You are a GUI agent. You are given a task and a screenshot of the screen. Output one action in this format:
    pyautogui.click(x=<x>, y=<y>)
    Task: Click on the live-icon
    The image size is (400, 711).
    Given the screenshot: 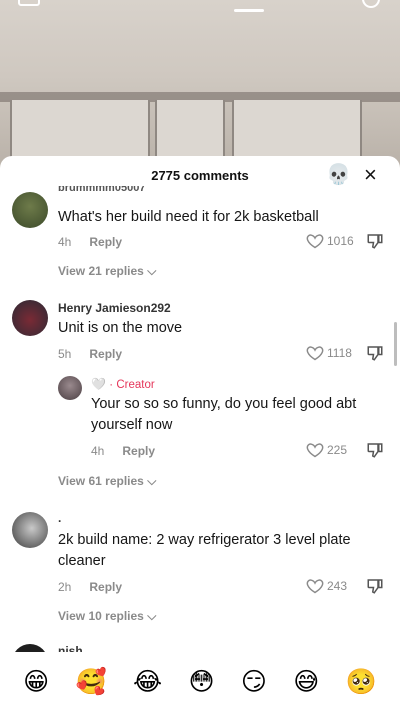 What is the action you would take?
    pyautogui.click(x=29, y=3)
    